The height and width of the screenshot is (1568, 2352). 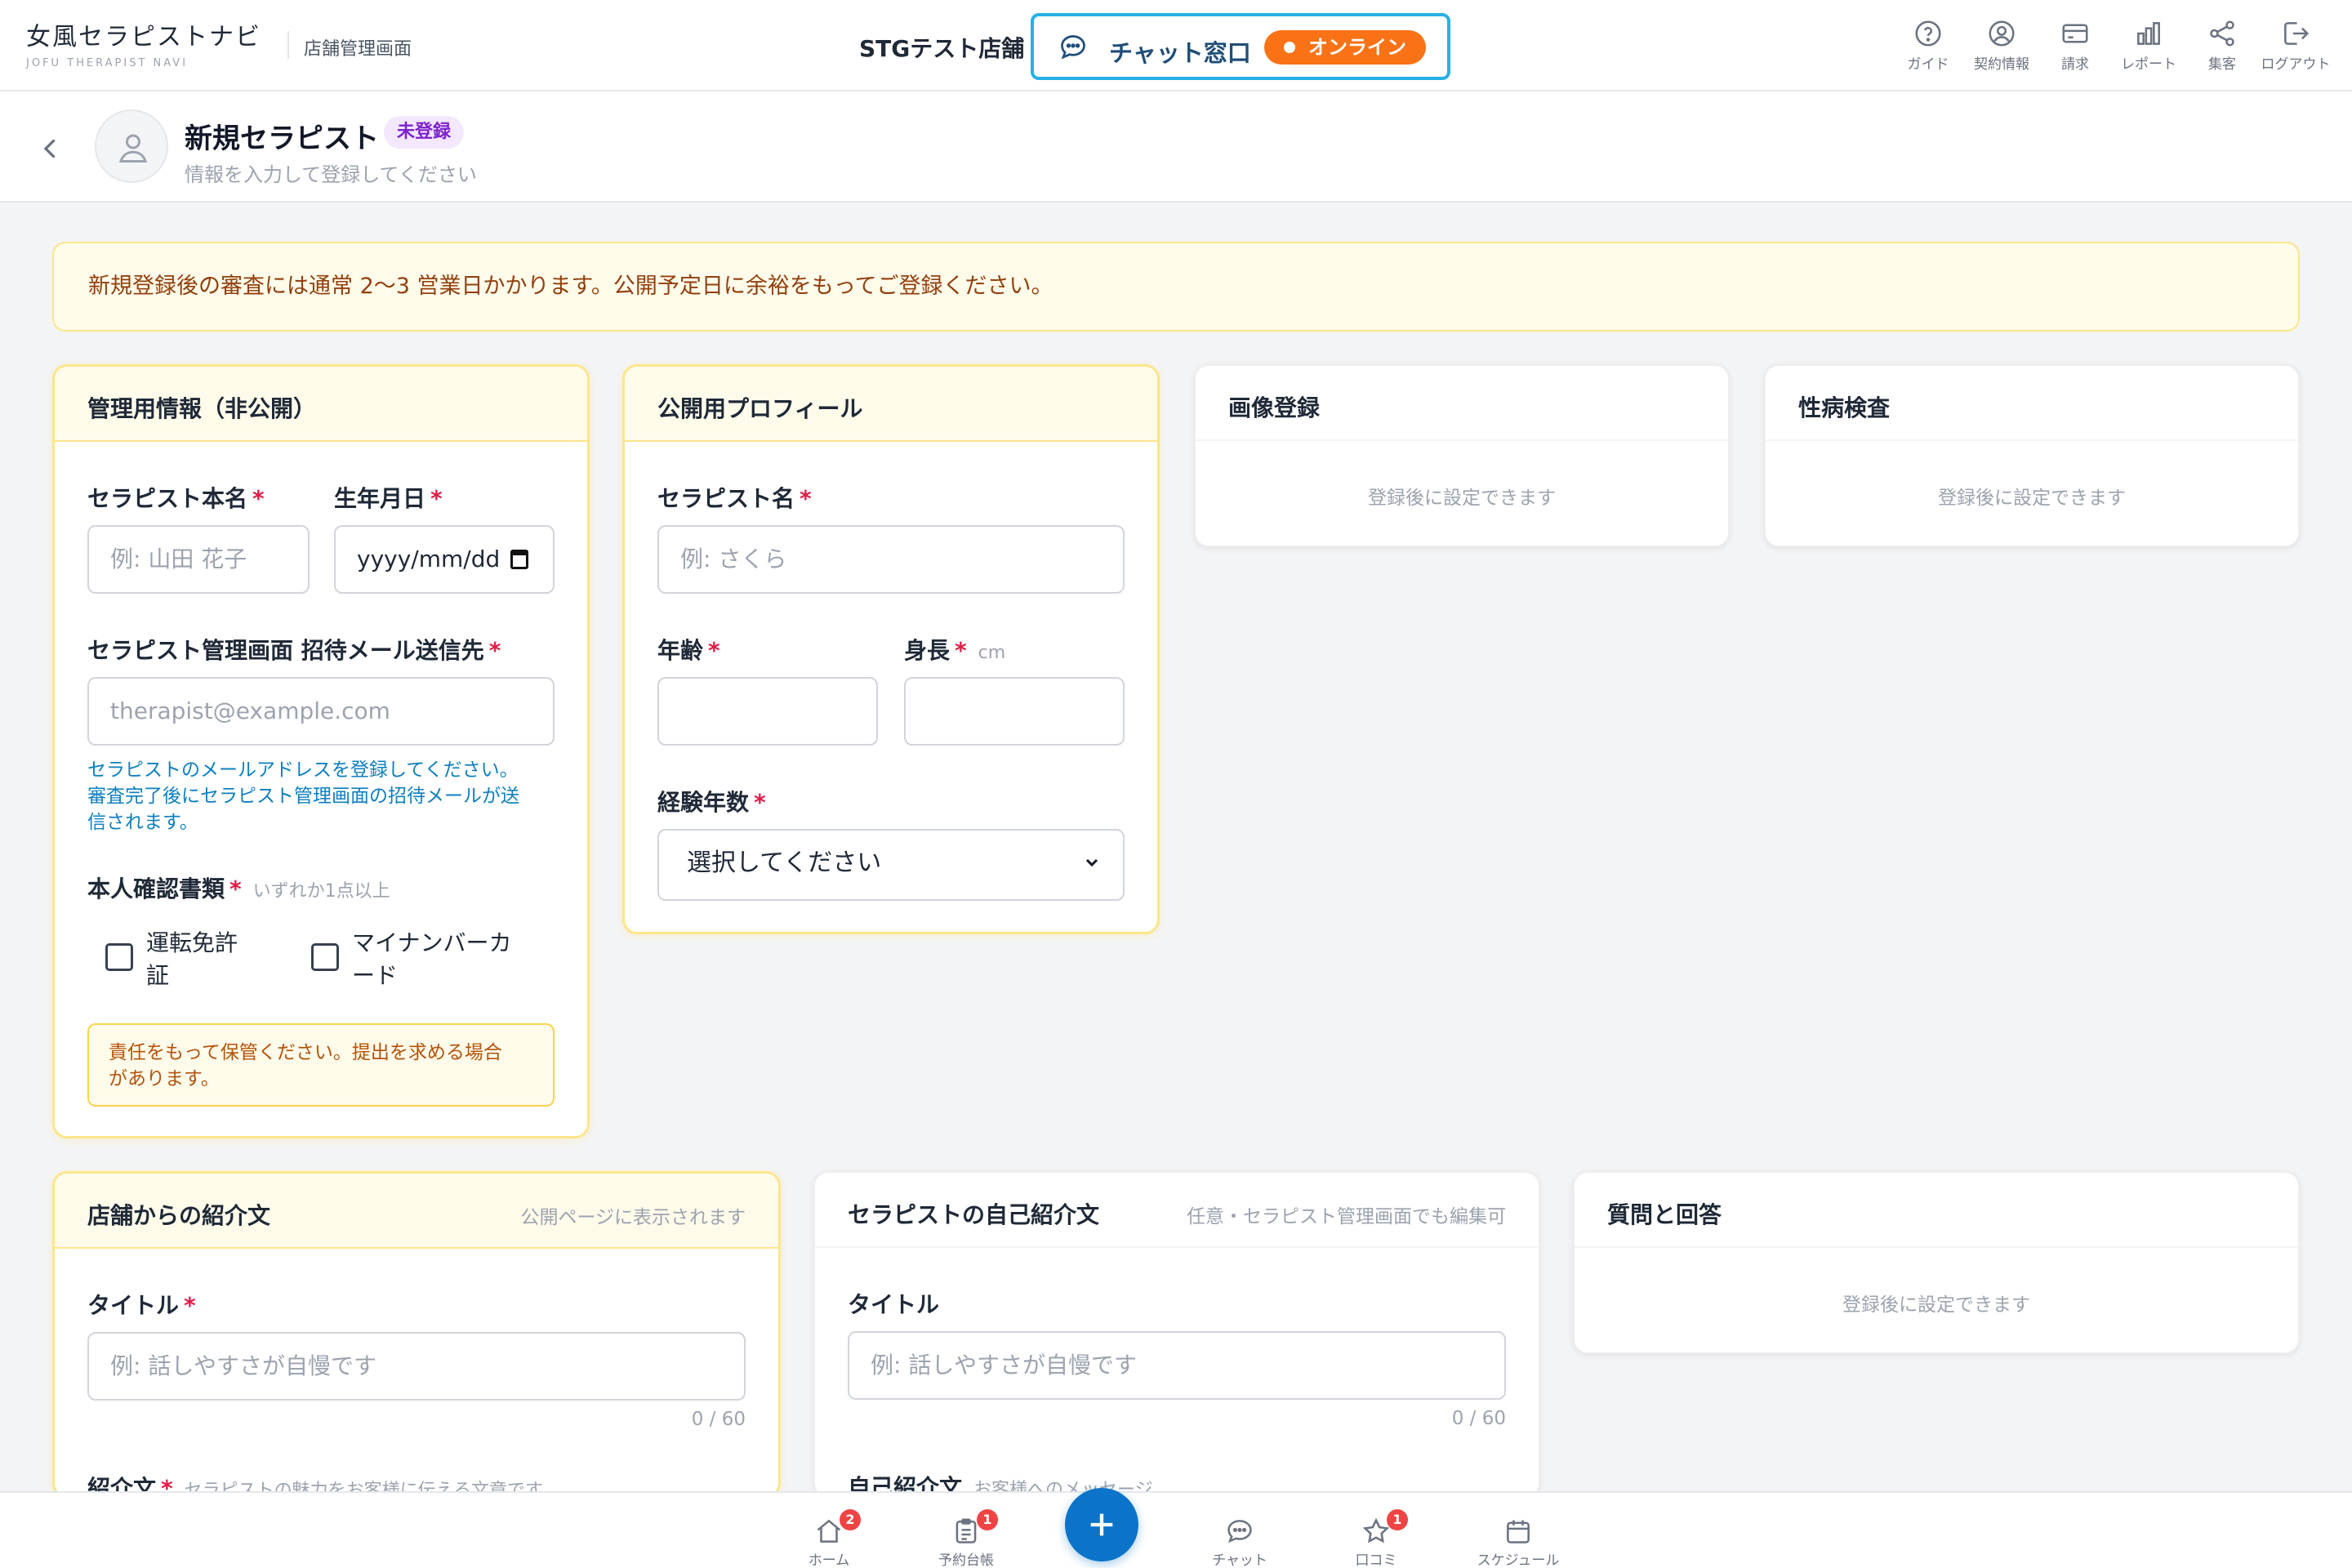 What do you see at coordinates (2148, 46) in the screenshot?
I see `nav-report: レポート` at bounding box center [2148, 46].